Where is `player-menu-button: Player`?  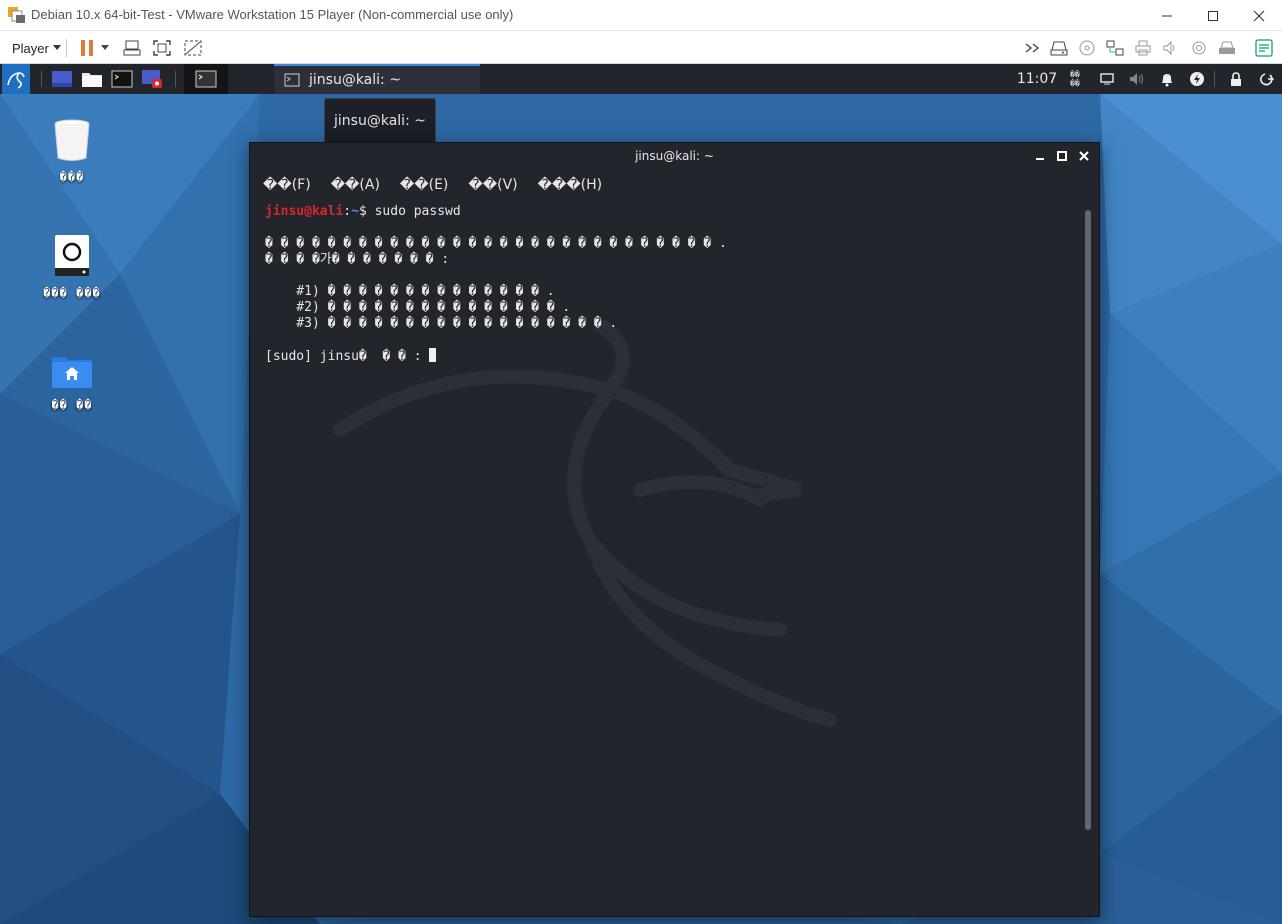
player-menu-button: Player is located at coordinates (36, 48).